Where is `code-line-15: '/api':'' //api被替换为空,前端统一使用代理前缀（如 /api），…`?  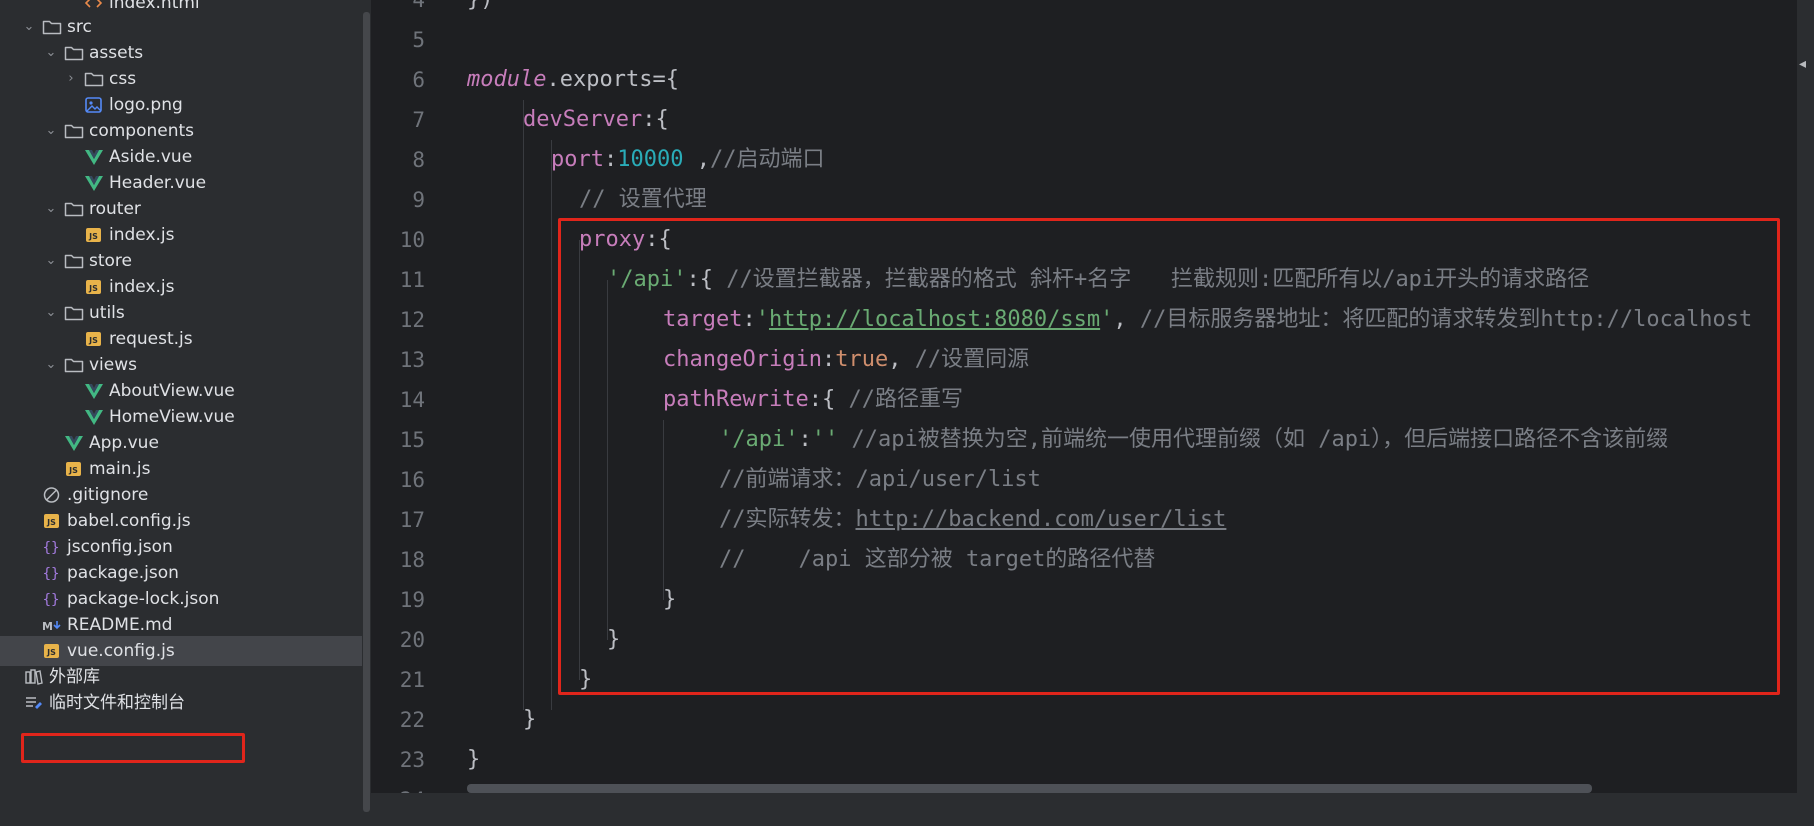
code-line-15: '/api':'' //api被替换为空,前端统一使用代理前缀（如 /api），… is located at coordinates (1193, 440).